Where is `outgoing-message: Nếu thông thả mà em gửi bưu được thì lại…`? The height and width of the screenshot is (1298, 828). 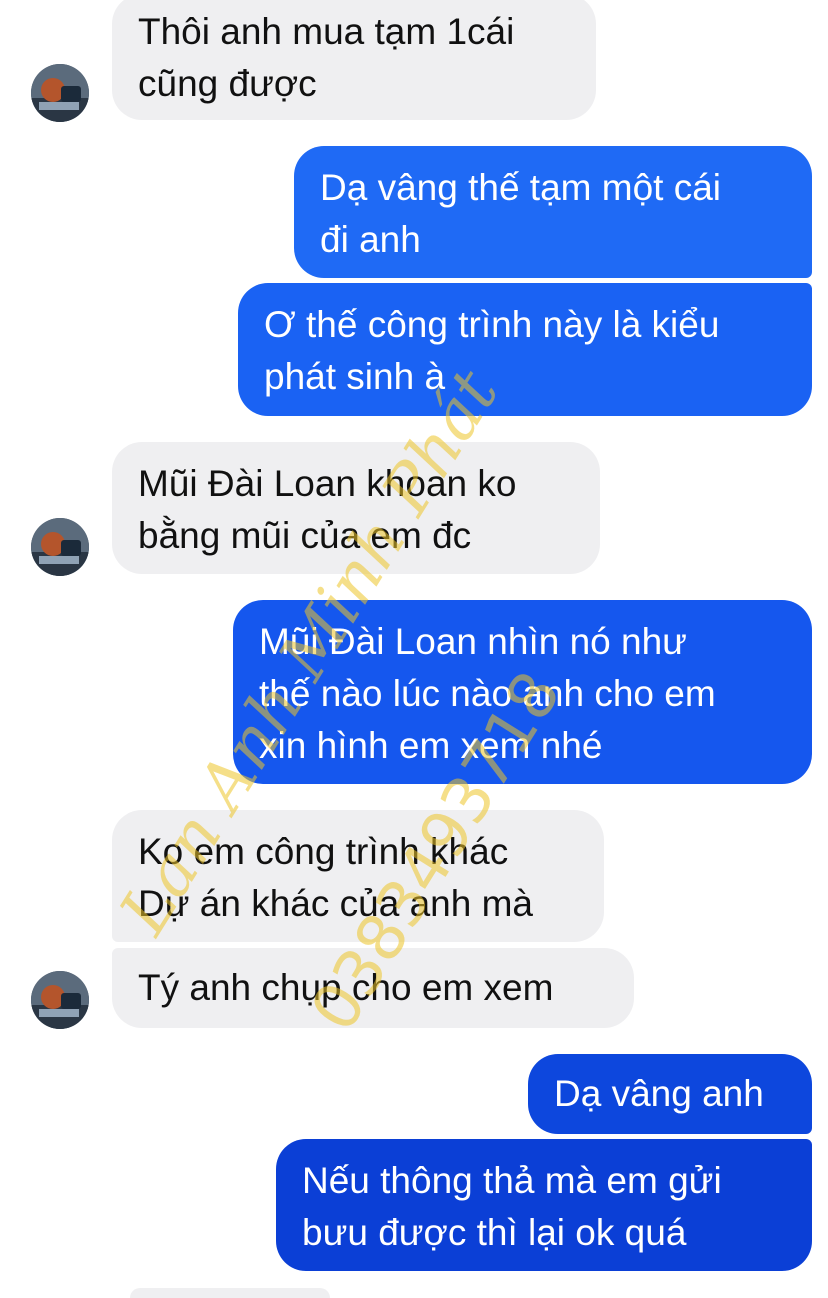 outgoing-message: Nếu thông thả mà em gửi bưu được thì lại… is located at coordinates (544, 1205).